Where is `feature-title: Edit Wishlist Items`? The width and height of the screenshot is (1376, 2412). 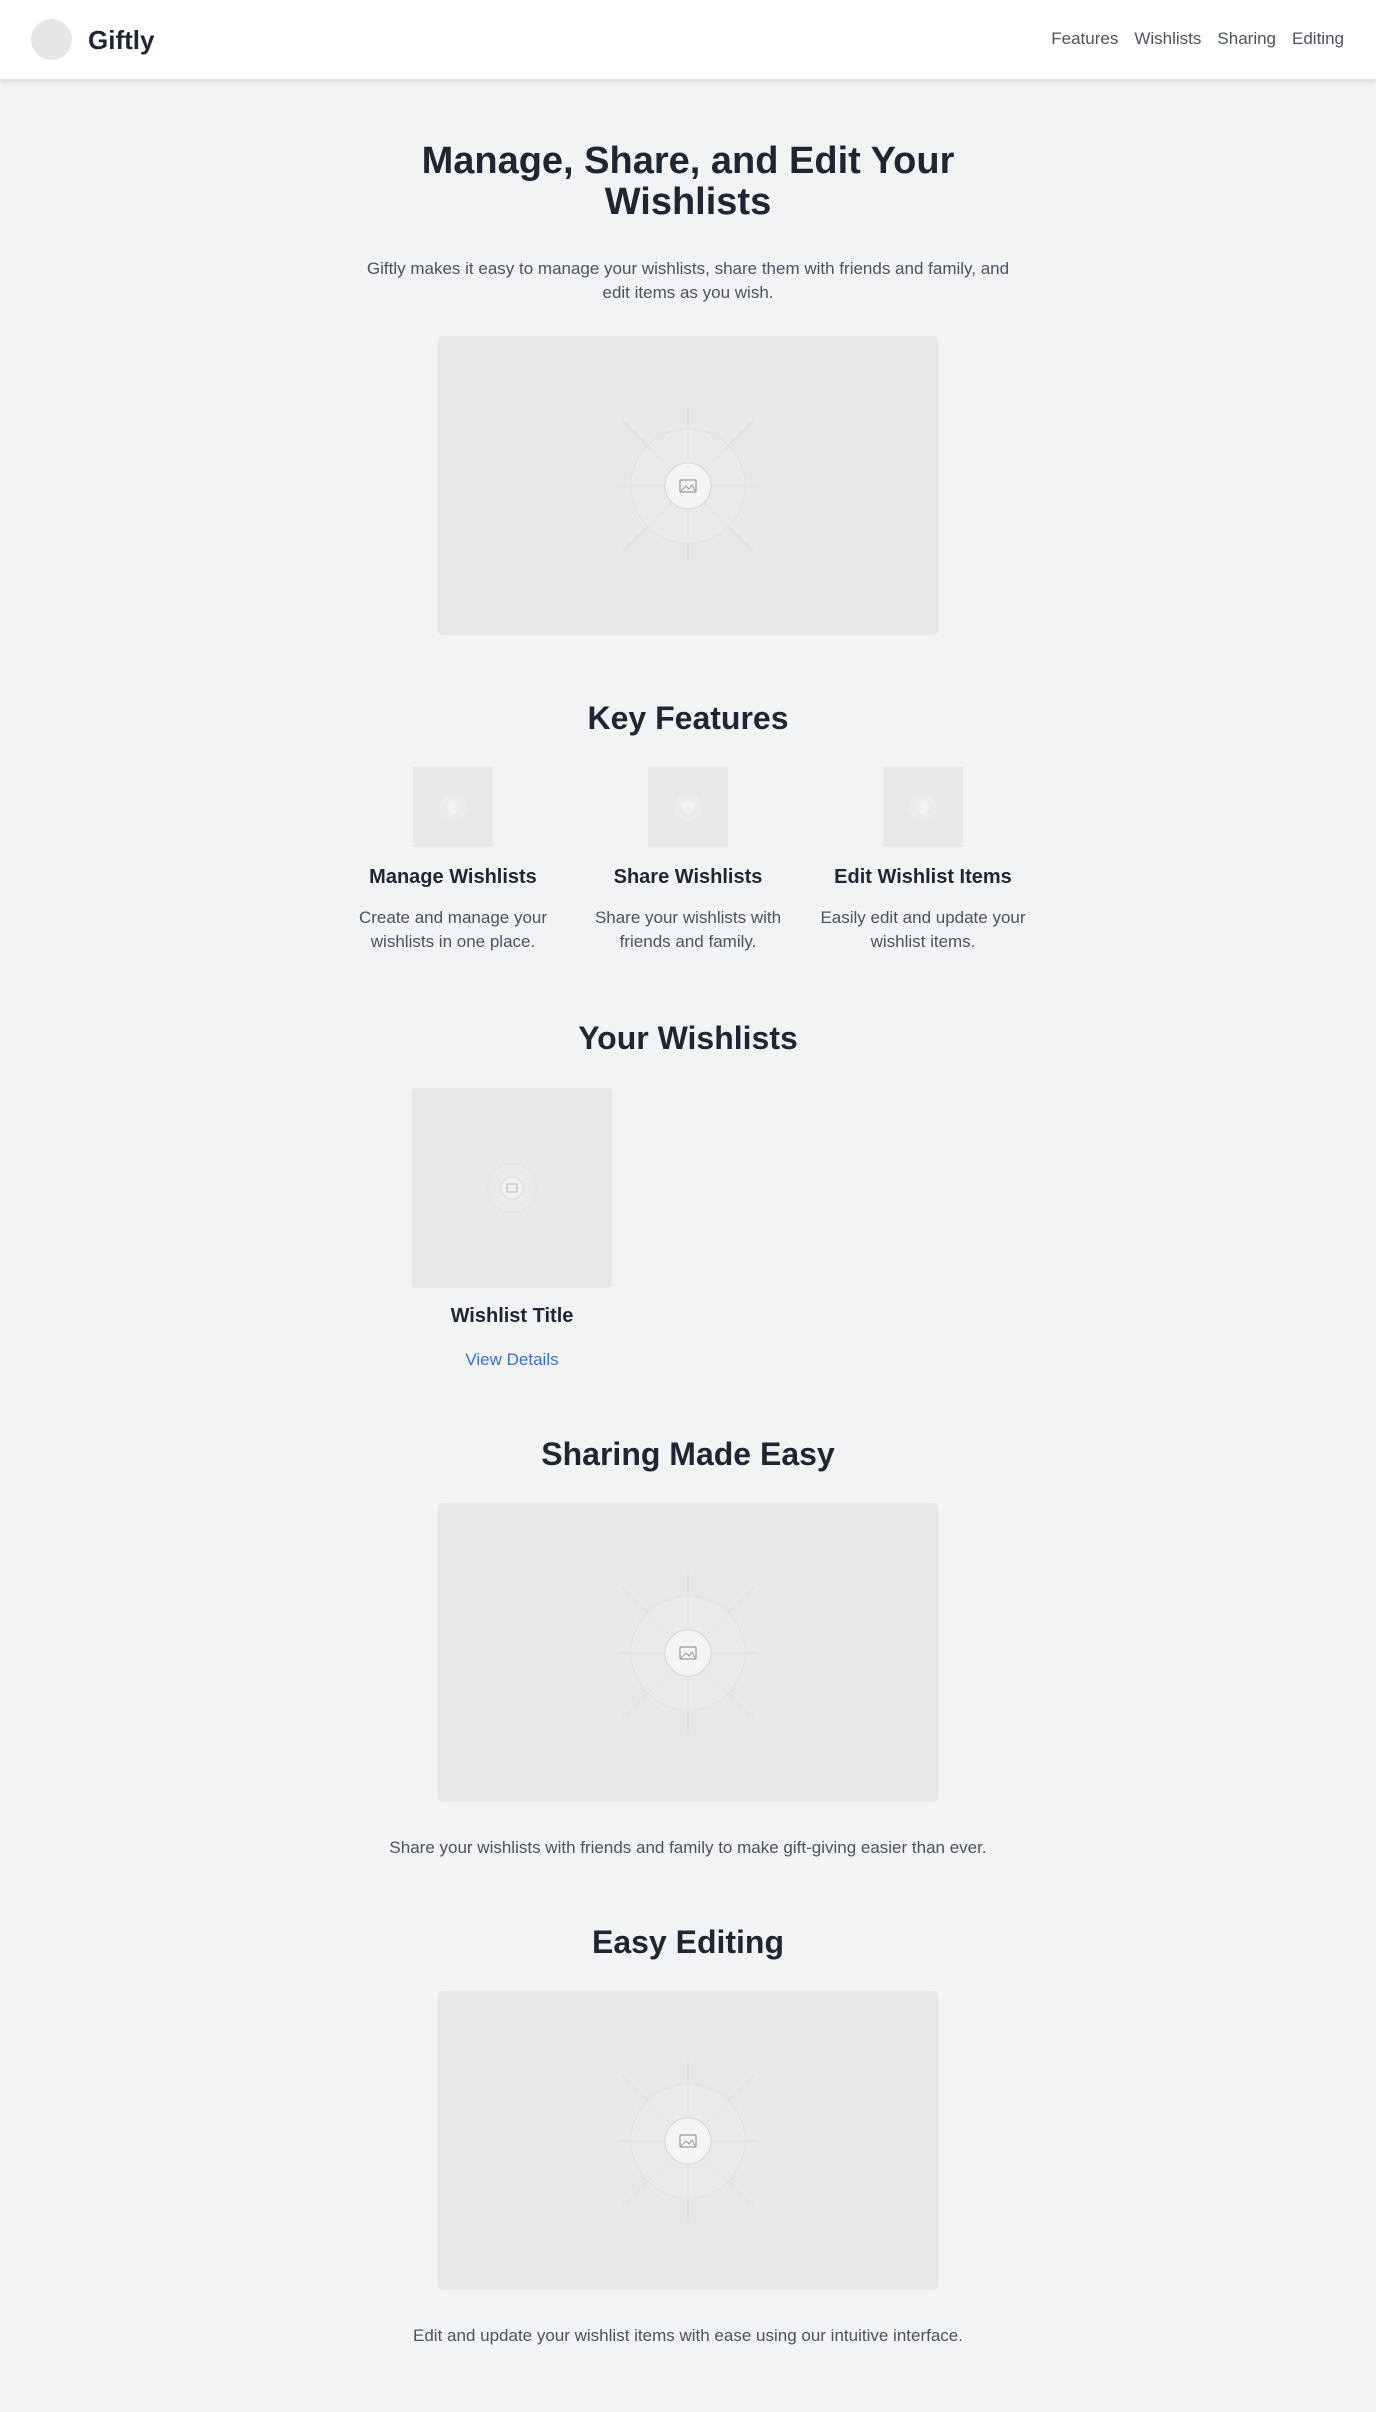
feature-title: Edit Wishlist Items is located at coordinates (923, 877).